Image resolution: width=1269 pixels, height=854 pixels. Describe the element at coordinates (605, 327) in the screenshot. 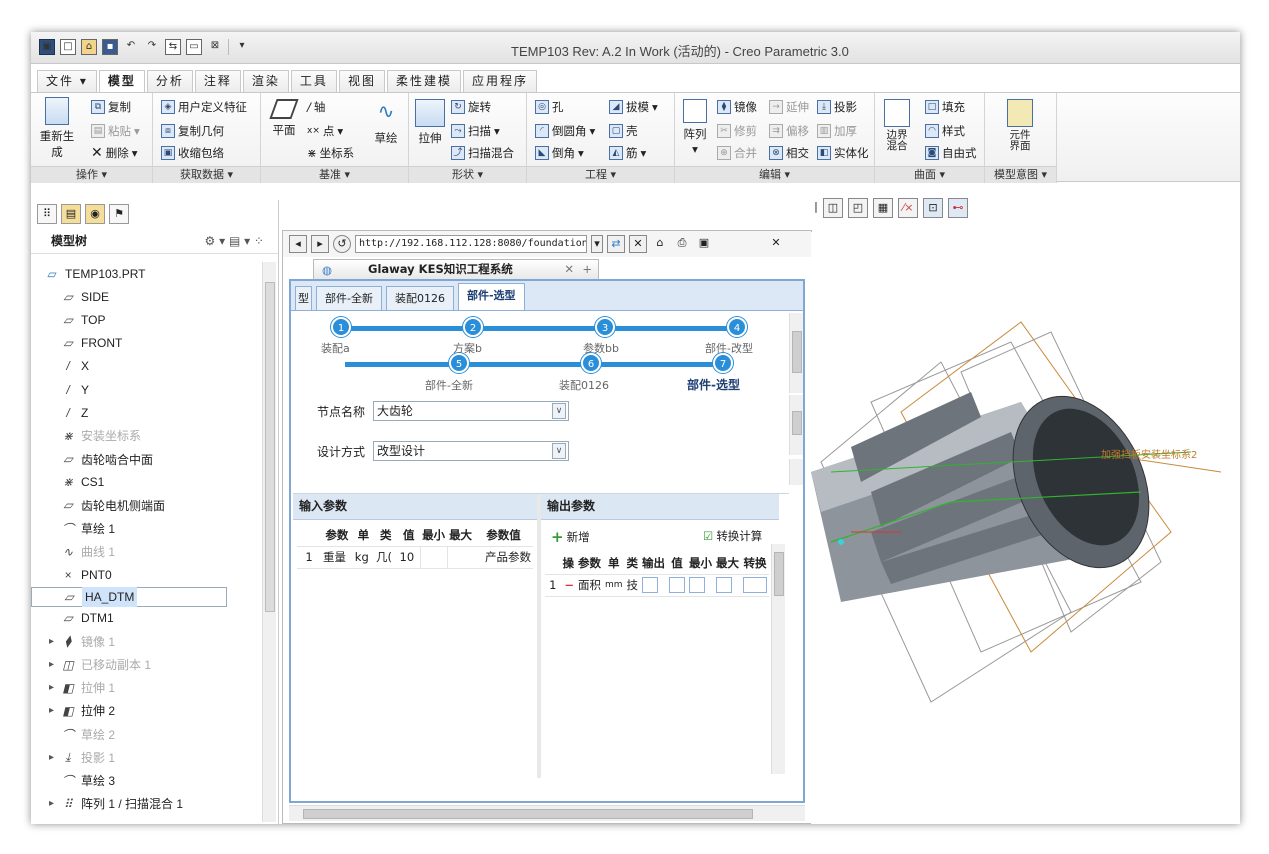

I see `step-3: 3` at that location.